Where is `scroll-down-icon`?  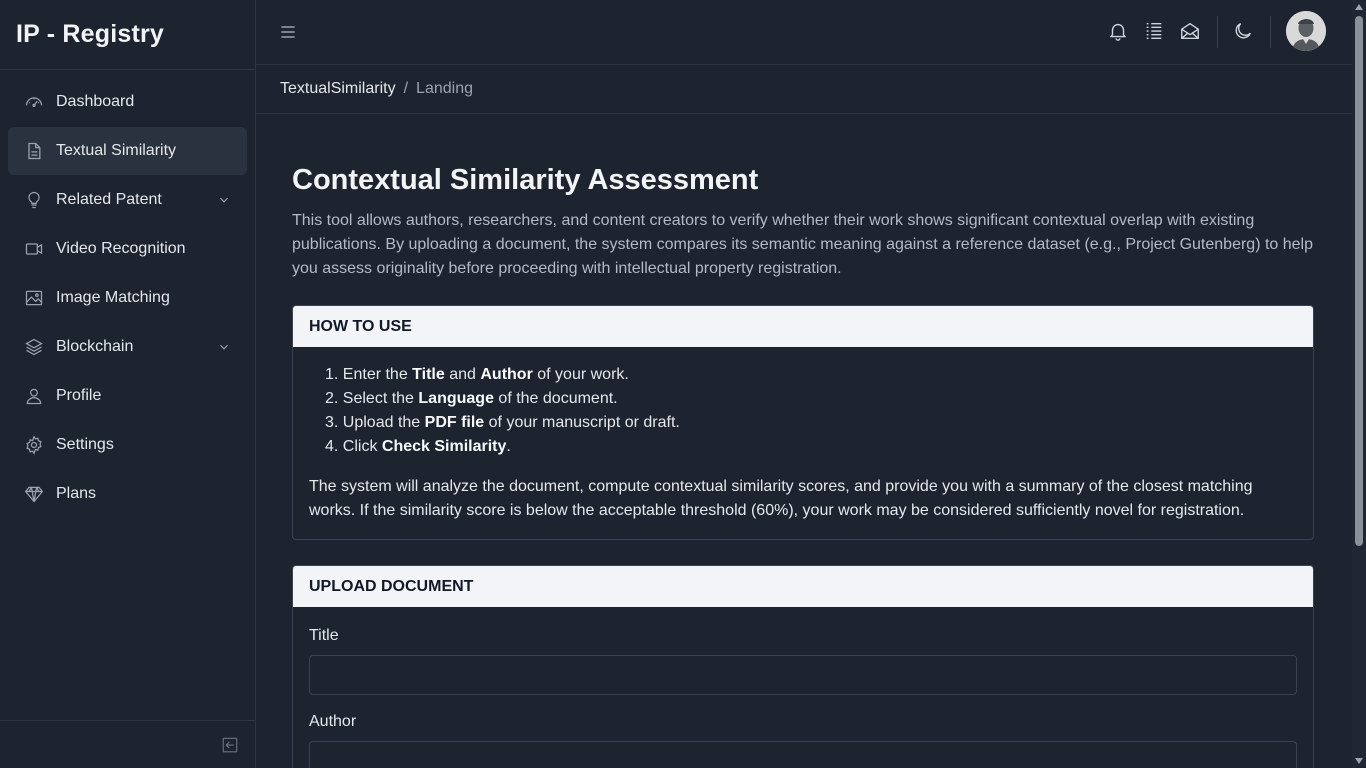 scroll-down-icon is located at coordinates (1359, 761).